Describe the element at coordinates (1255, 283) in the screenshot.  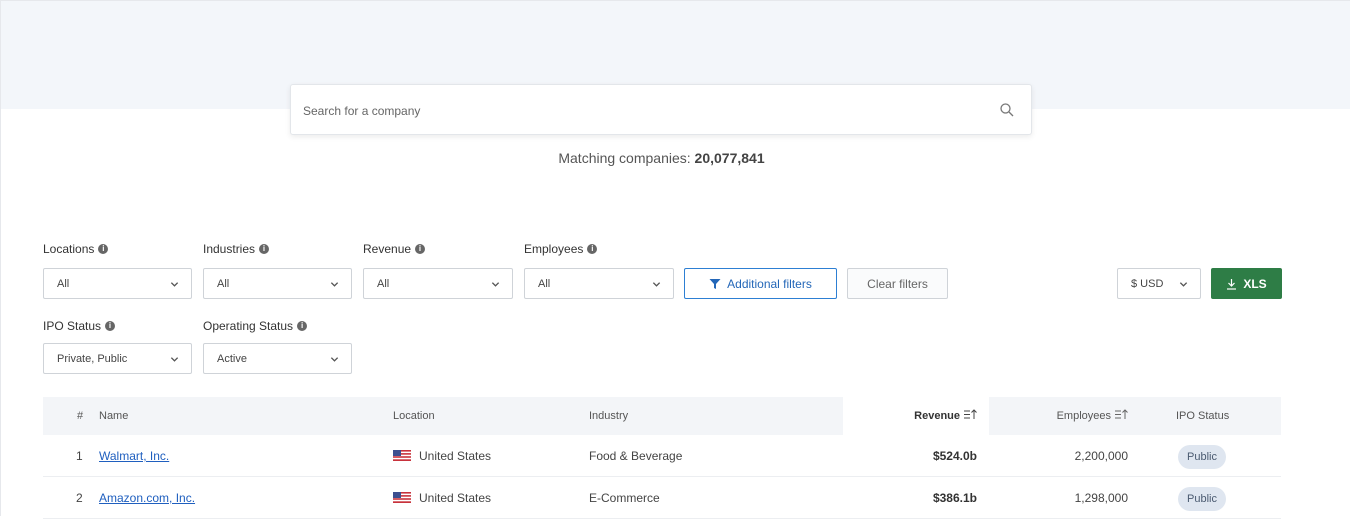
I see `xls-label: XLS` at that location.